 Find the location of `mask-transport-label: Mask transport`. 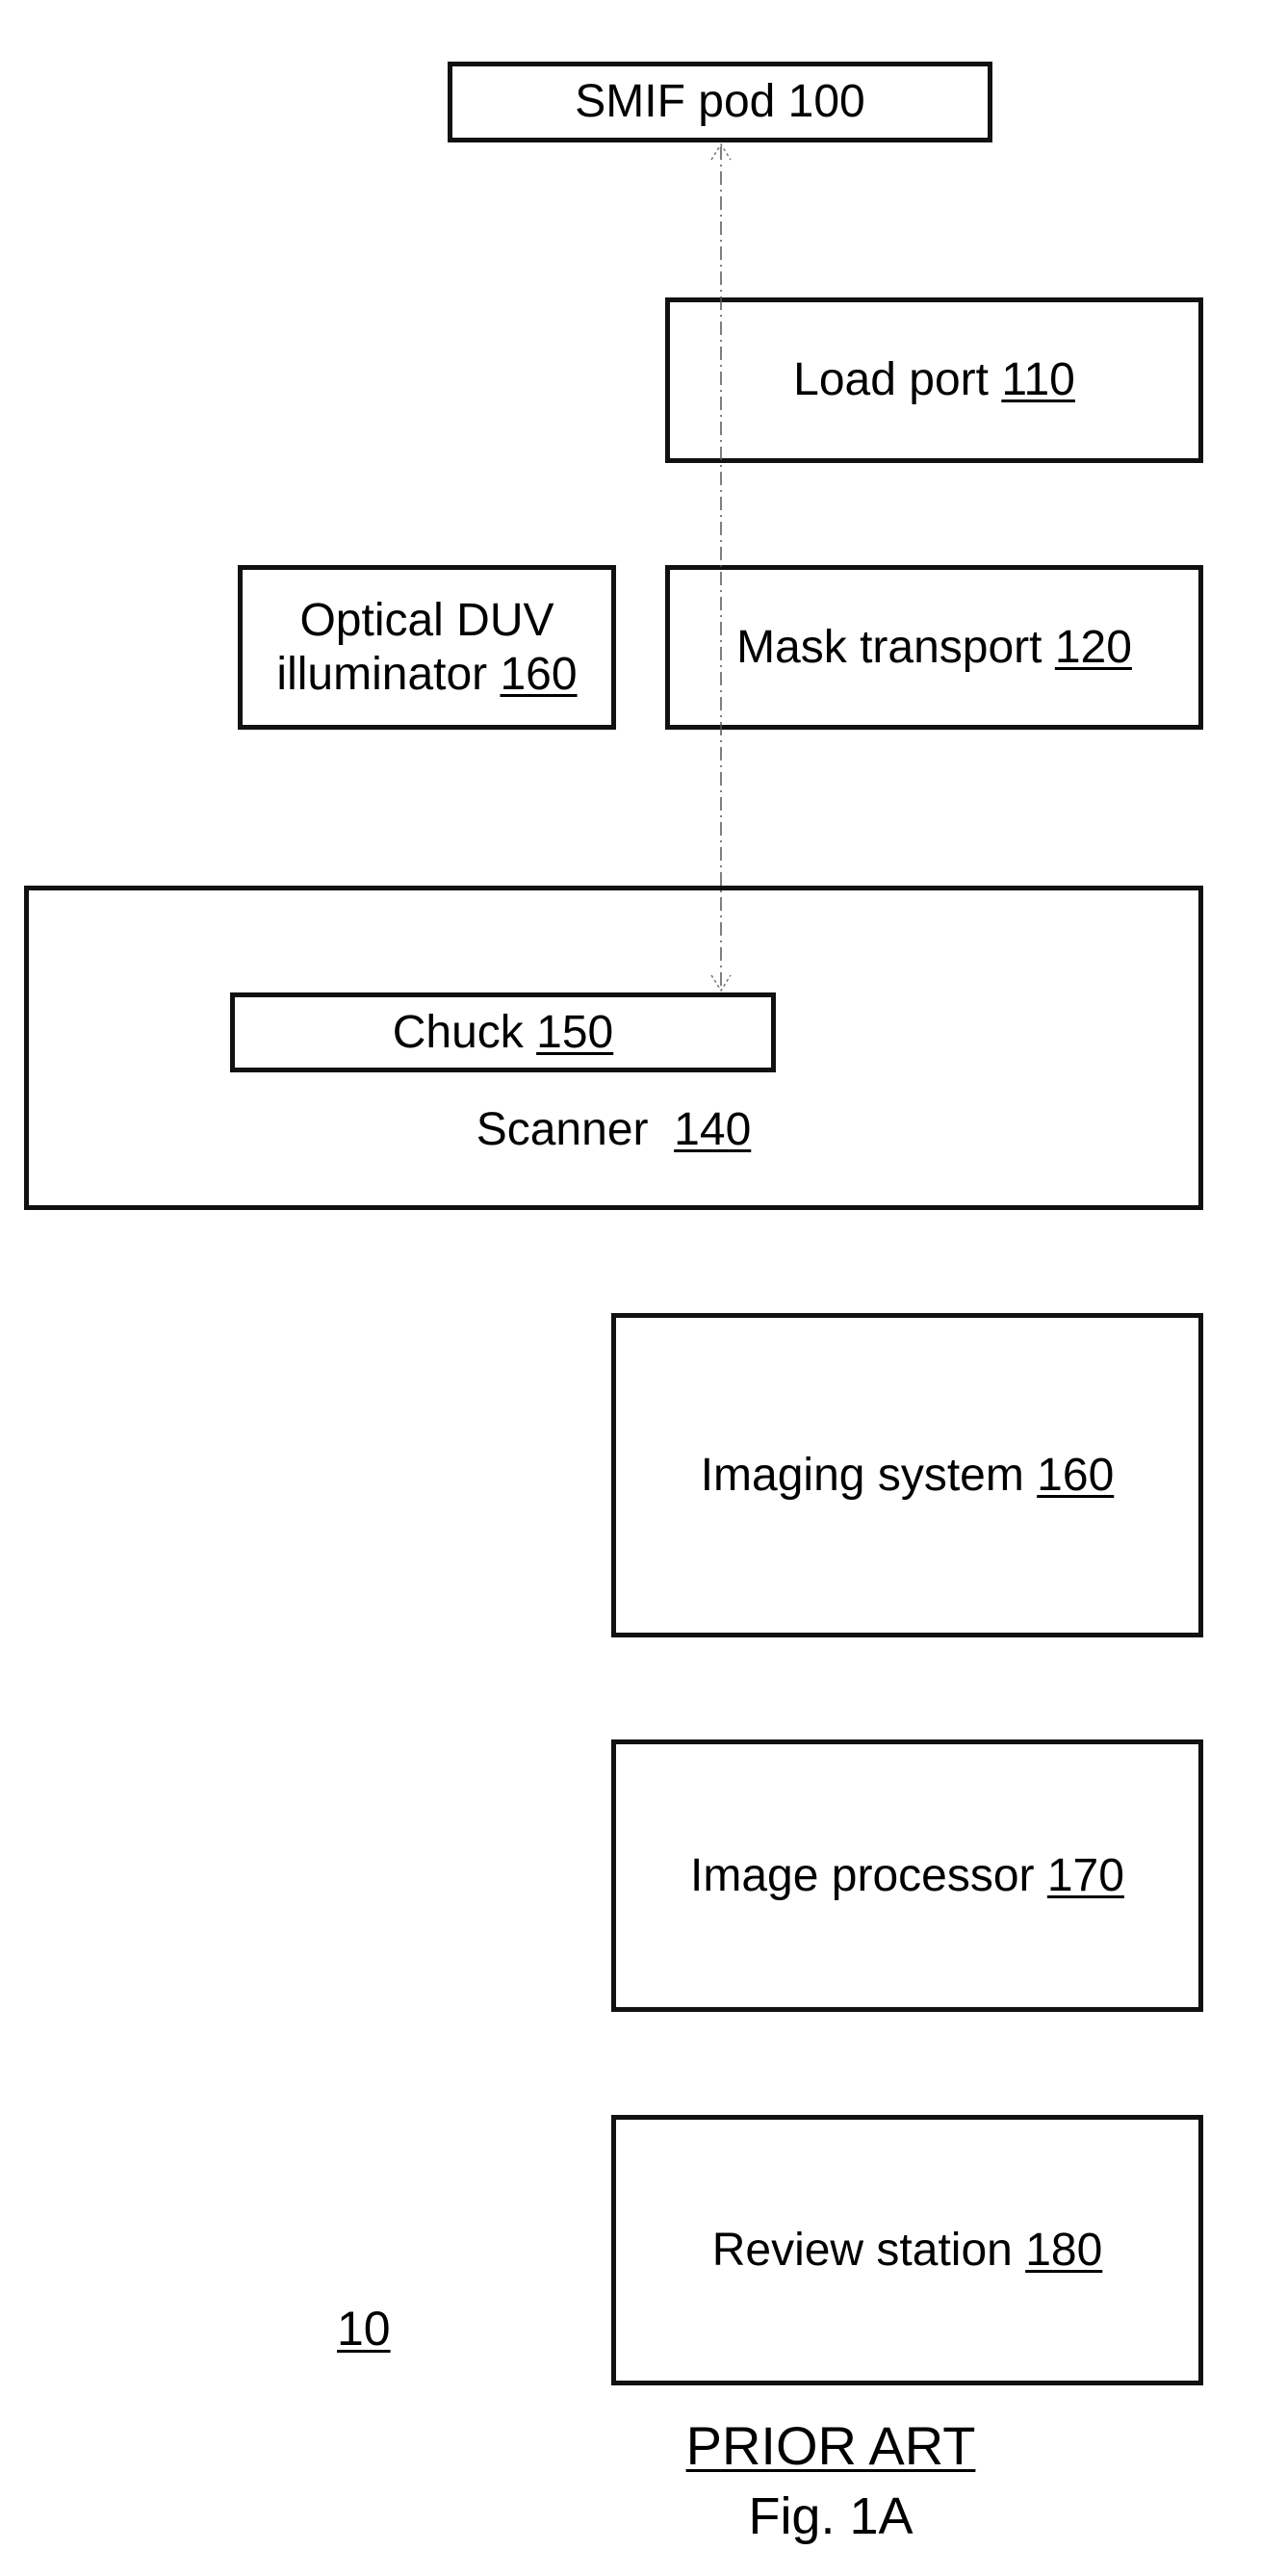

mask-transport-label: Mask transport is located at coordinates (895, 647).